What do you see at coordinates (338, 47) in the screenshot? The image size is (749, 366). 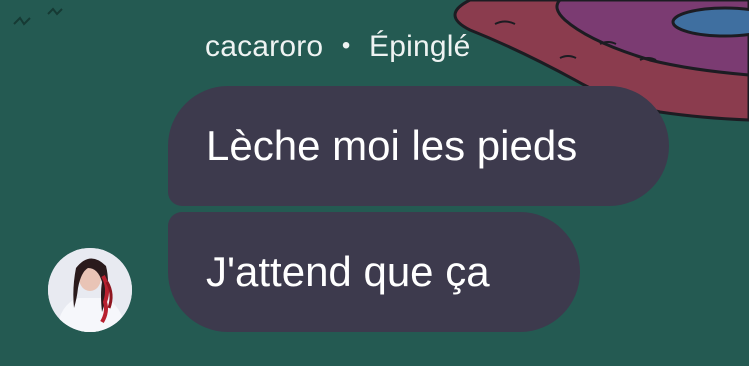 I see `message-sender-header: cacaroro • Épinglé` at bounding box center [338, 47].